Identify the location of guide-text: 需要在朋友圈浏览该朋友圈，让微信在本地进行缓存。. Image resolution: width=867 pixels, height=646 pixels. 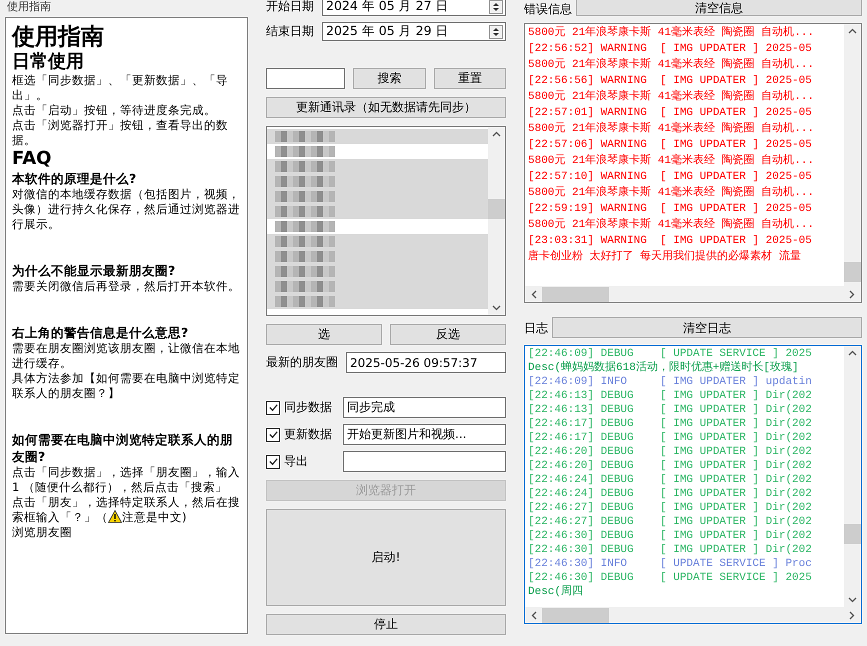
(126, 356).